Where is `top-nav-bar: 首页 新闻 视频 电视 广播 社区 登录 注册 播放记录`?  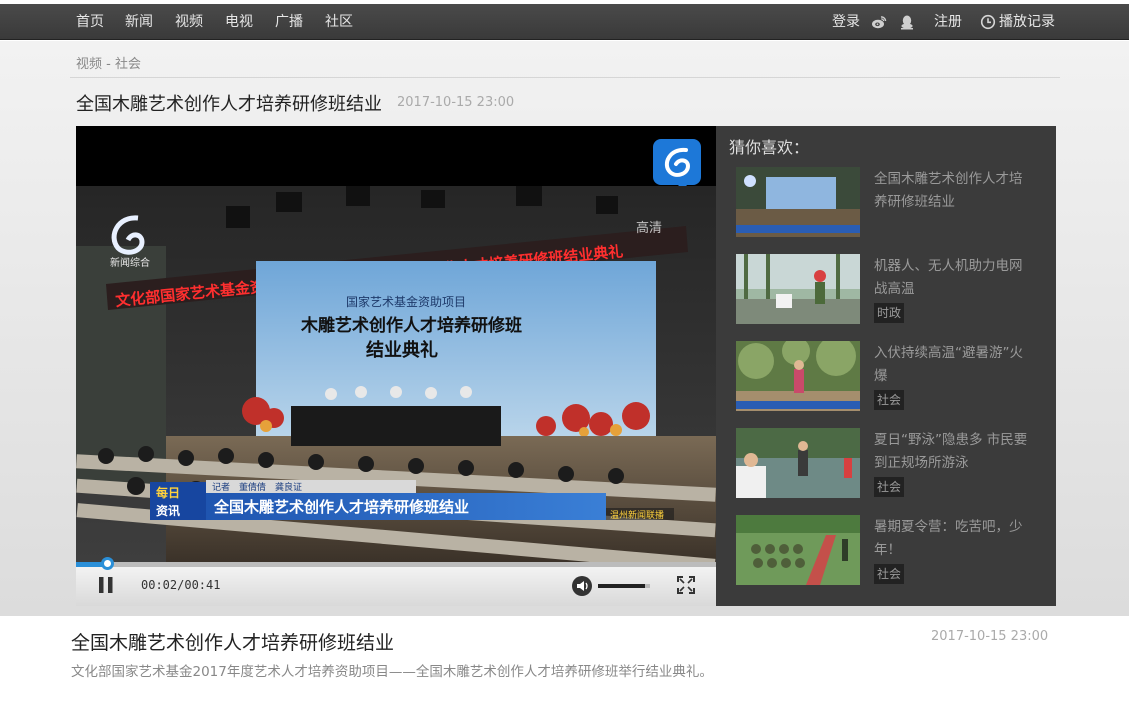
top-nav-bar: 首页 新闻 视频 电视 广播 社区 登录 注册 播放记录 is located at coordinates (564, 22).